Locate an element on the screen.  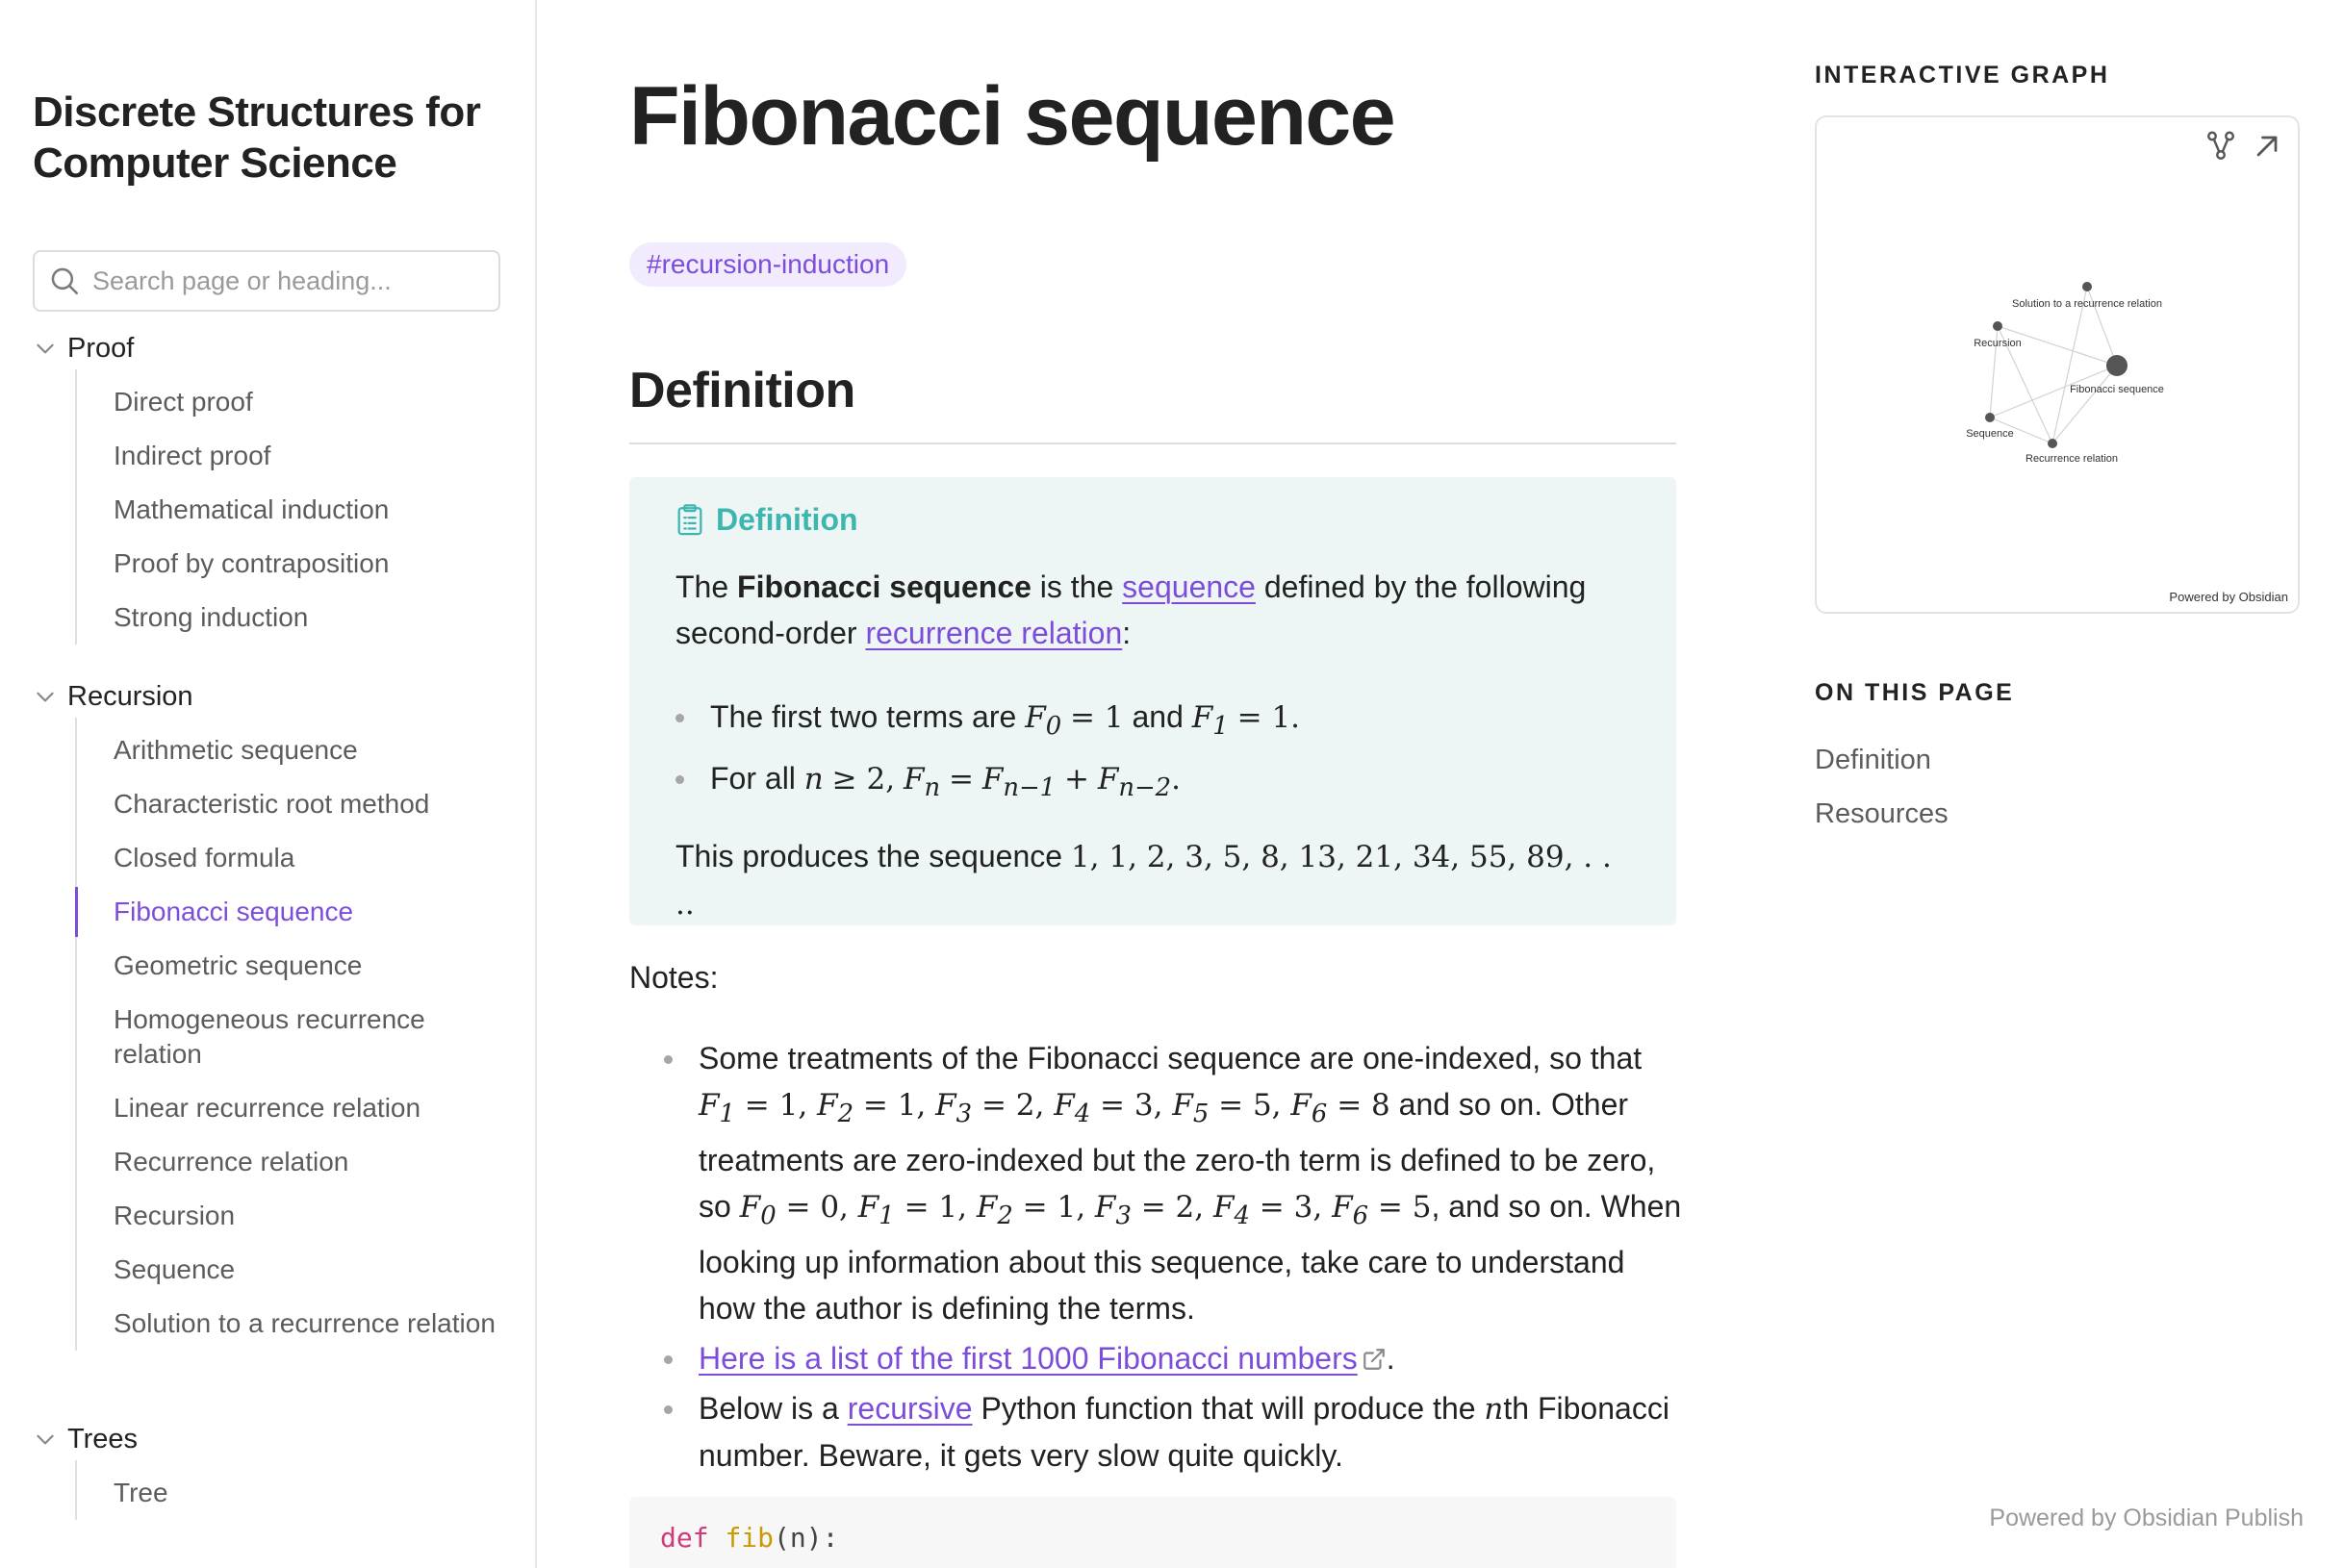
toc-item-definition: Definition is located at coordinates (1873, 760).